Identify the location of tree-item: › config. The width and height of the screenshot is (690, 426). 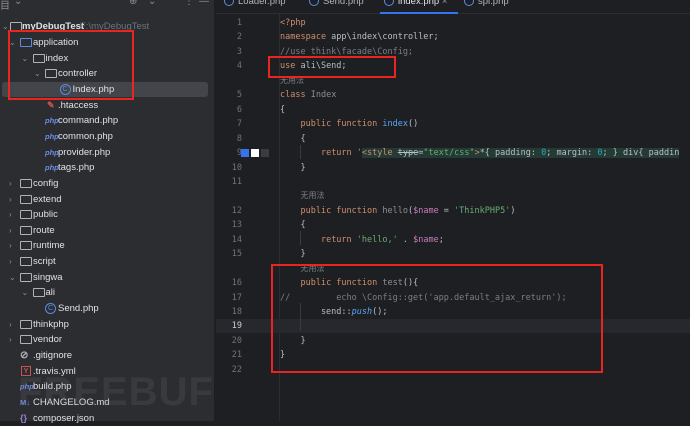
(105, 183).